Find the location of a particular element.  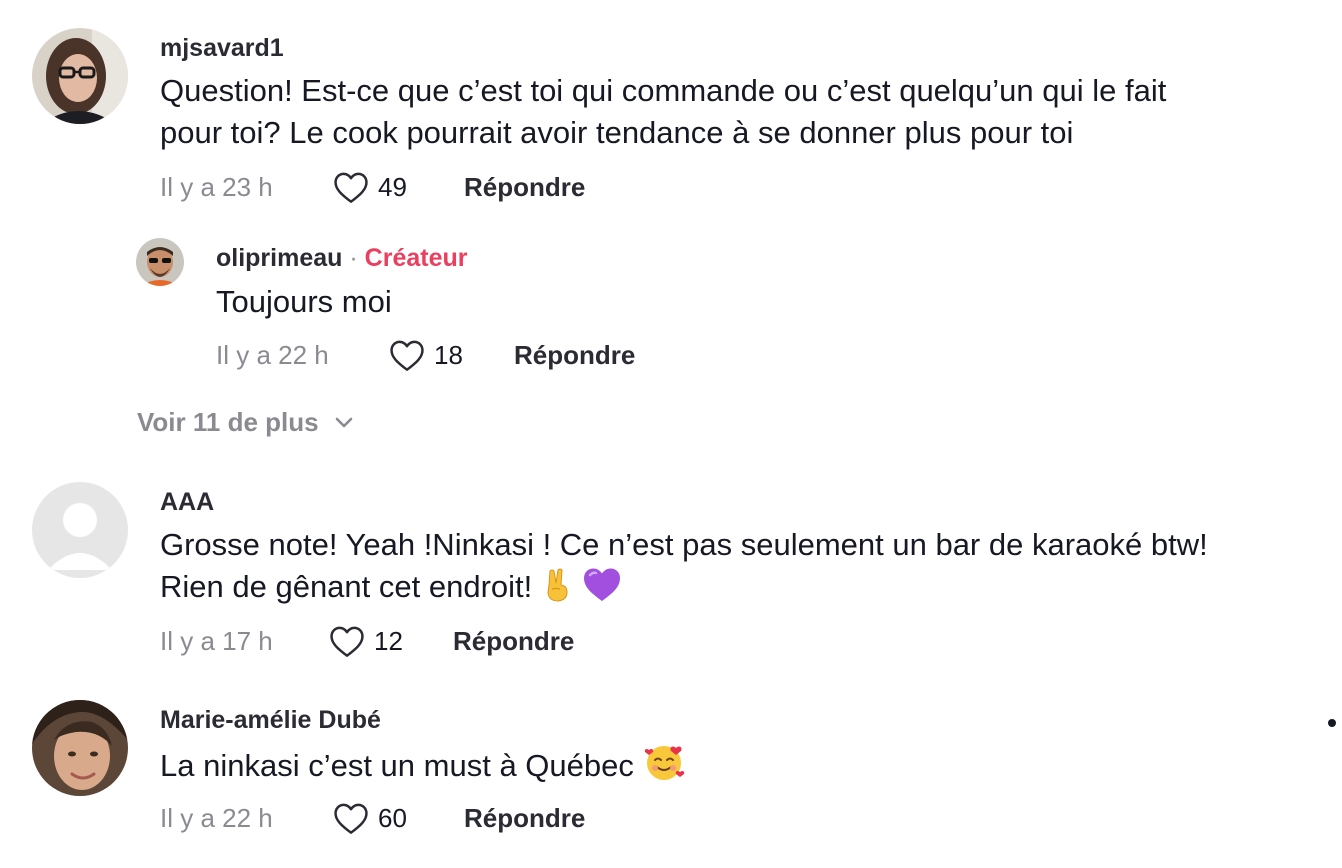

like-button: 12 is located at coordinates (390, 641).